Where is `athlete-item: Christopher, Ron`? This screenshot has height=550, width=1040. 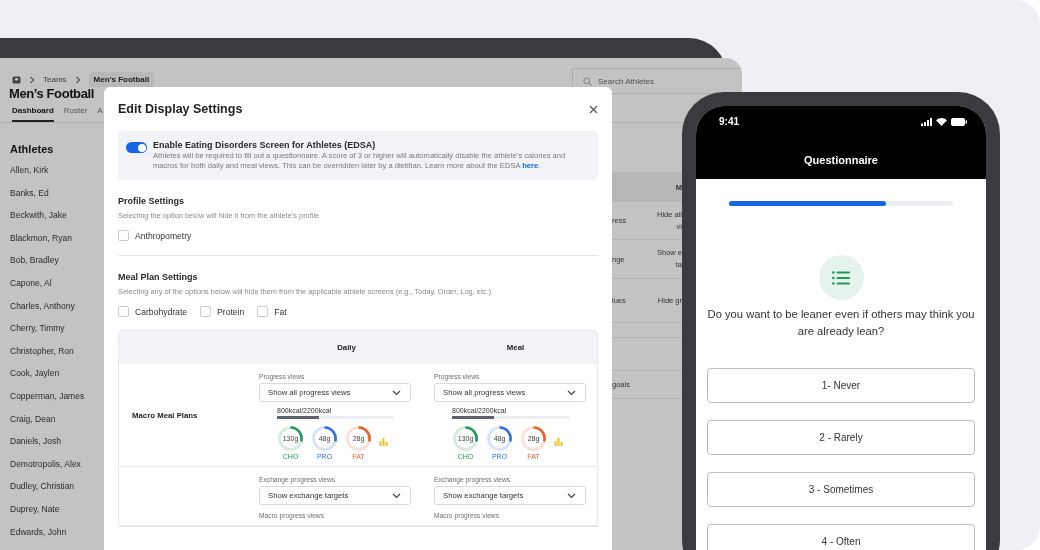 athlete-item: Christopher, Ron is located at coordinates (57, 357).